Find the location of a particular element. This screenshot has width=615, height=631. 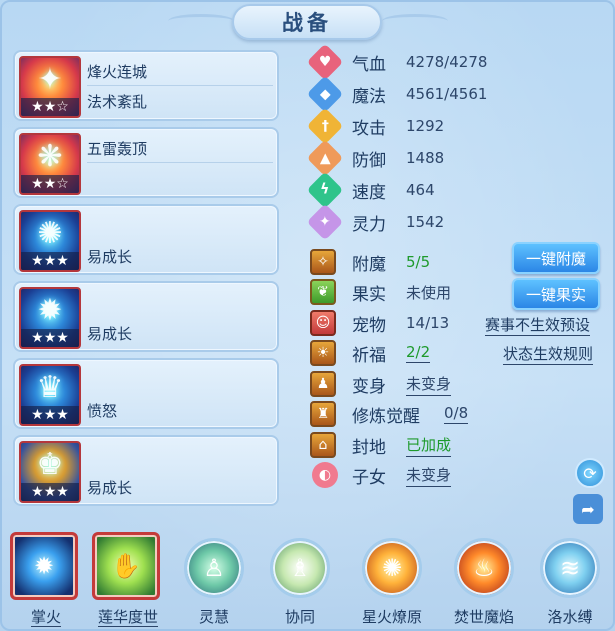

lotus-hand-icon: ✋ is located at coordinates (126, 566).